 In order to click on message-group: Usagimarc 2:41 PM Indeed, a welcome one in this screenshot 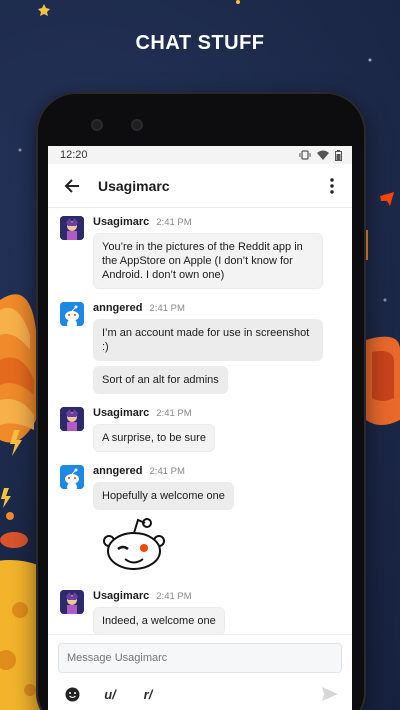, I will do `click(200, 615)`.